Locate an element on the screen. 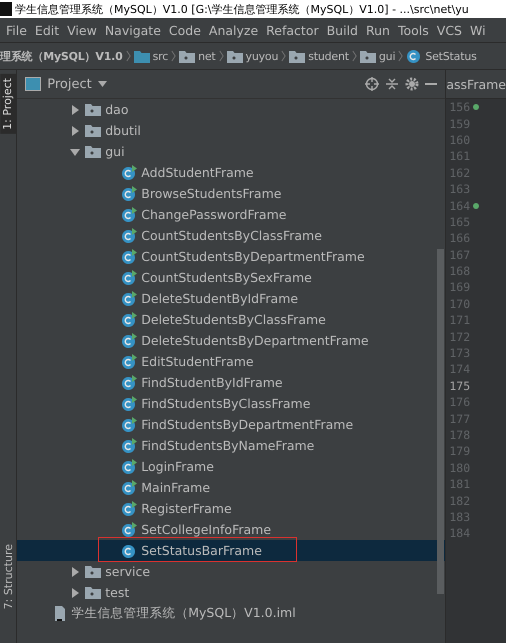 The height and width of the screenshot is (643, 506). settings-icon is located at coordinates (412, 84).